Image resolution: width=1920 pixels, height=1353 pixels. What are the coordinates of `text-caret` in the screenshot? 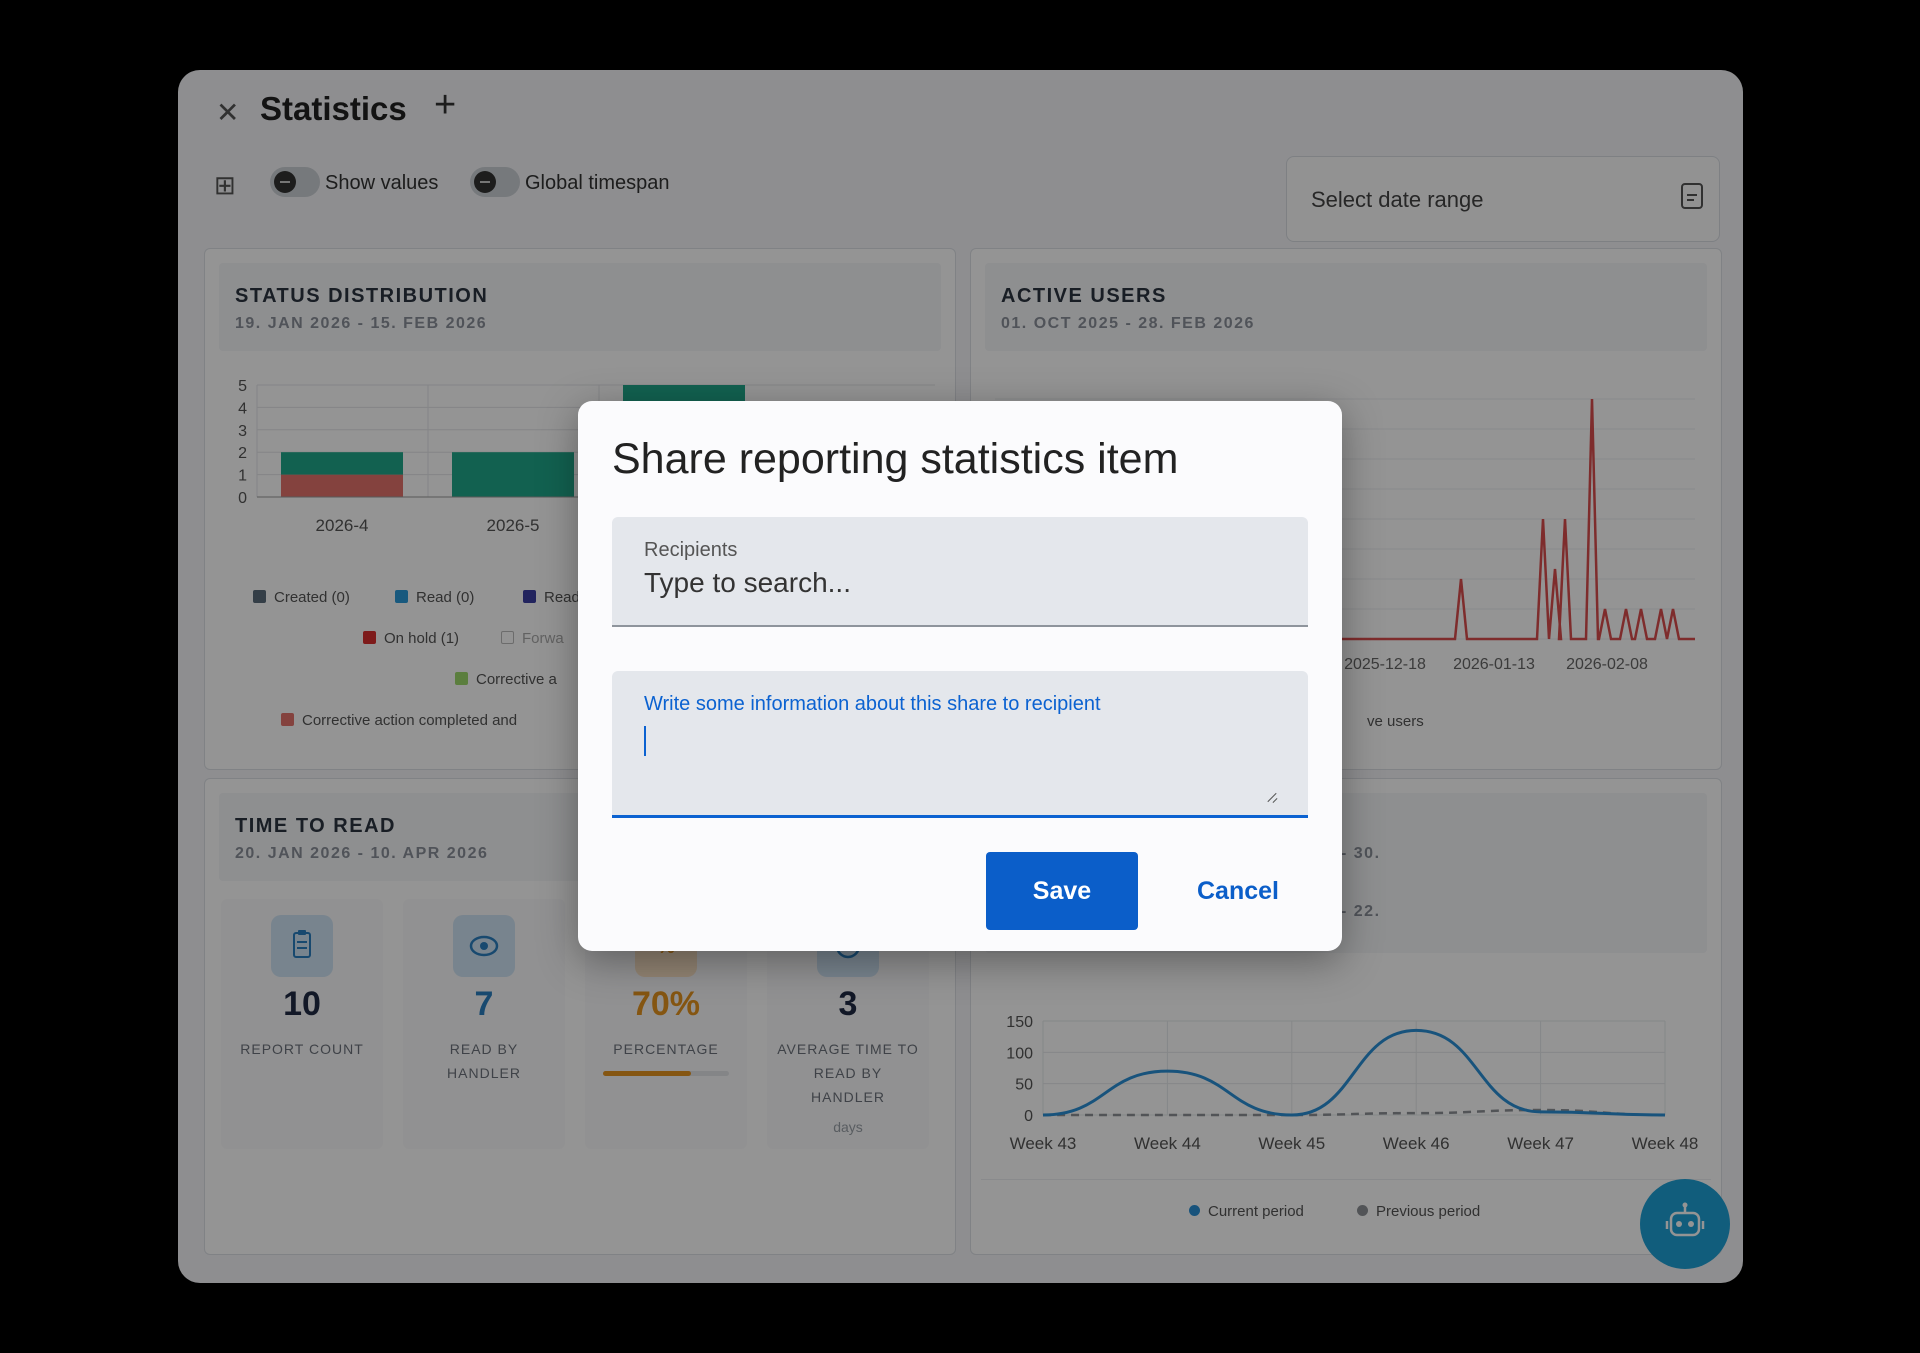 It's located at (645, 741).